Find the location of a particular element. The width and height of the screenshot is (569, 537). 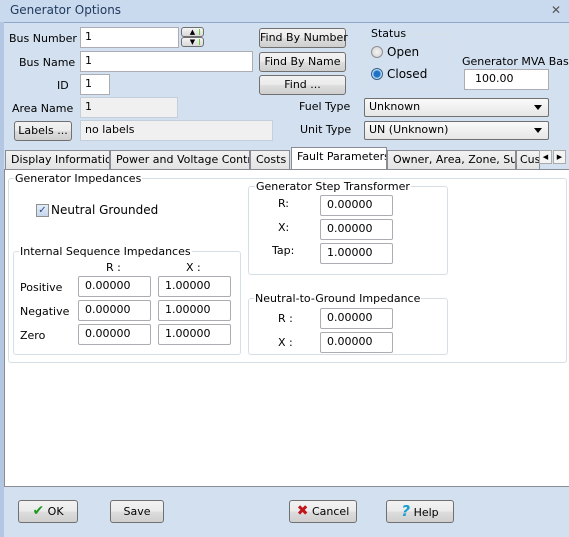

positive-r-input: 0.00000 is located at coordinates (114, 286).